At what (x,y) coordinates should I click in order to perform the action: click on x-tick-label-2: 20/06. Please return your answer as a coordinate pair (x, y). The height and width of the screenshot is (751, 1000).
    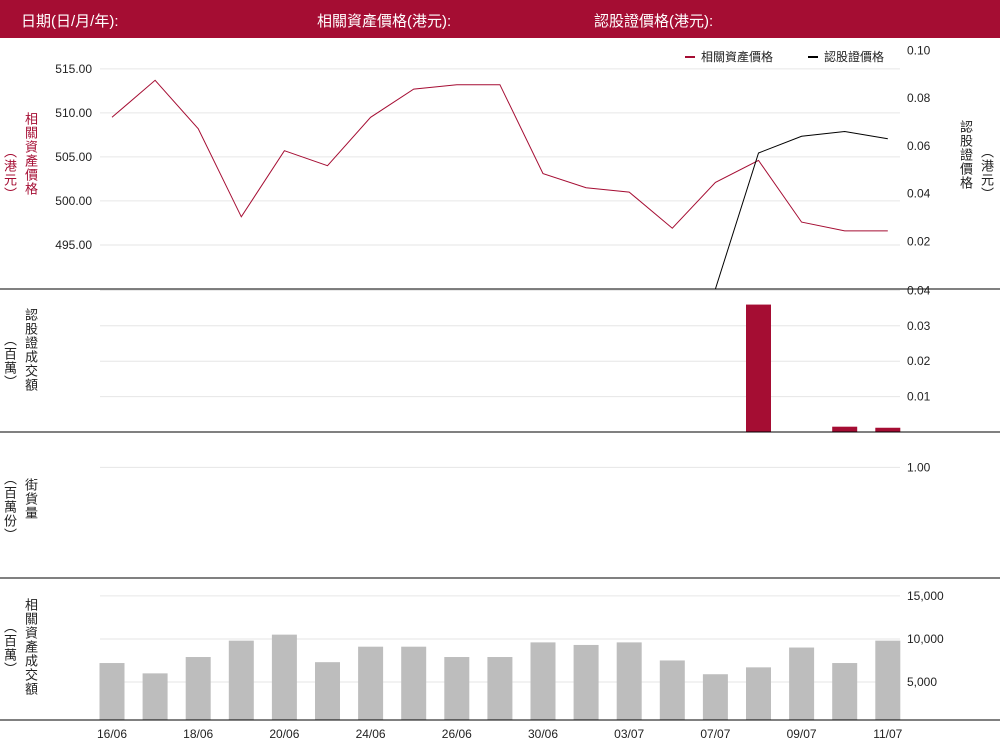
    Looking at the image, I should click on (284, 734).